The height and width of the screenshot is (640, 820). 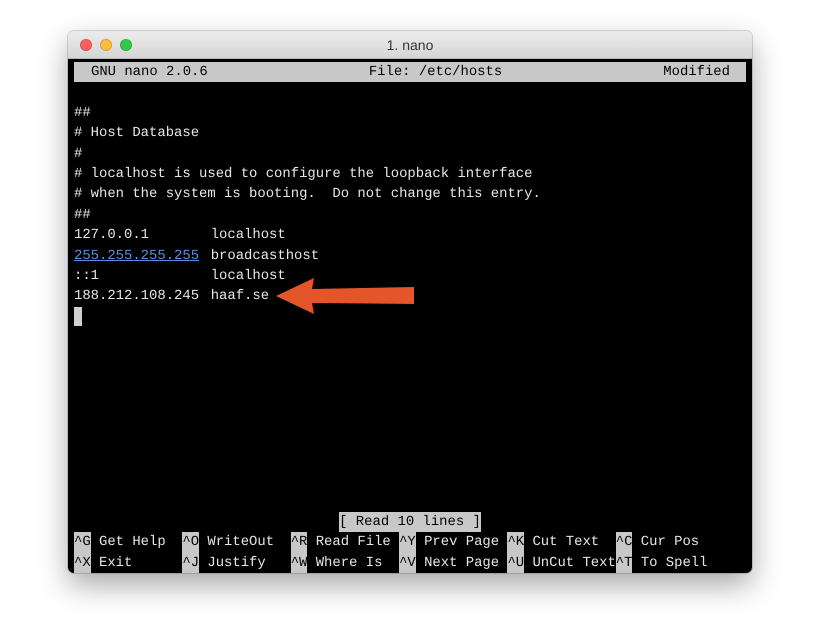 What do you see at coordinates (307, 194) in the screenshot?
I see `comment-line: # when the system is booting. Do not change this entry.` at bounding box center [307, 194].